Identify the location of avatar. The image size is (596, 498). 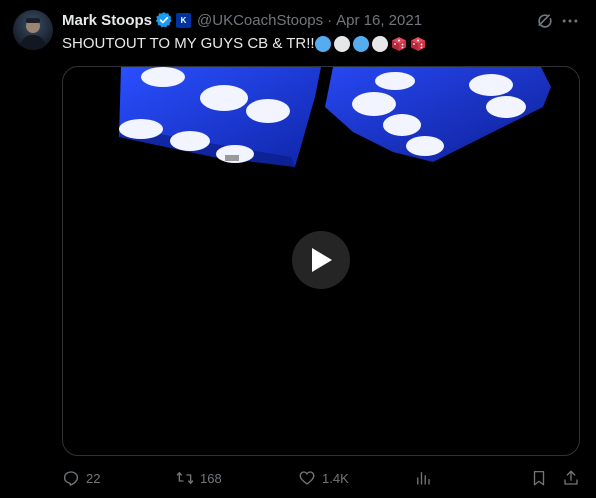
(33, 30).